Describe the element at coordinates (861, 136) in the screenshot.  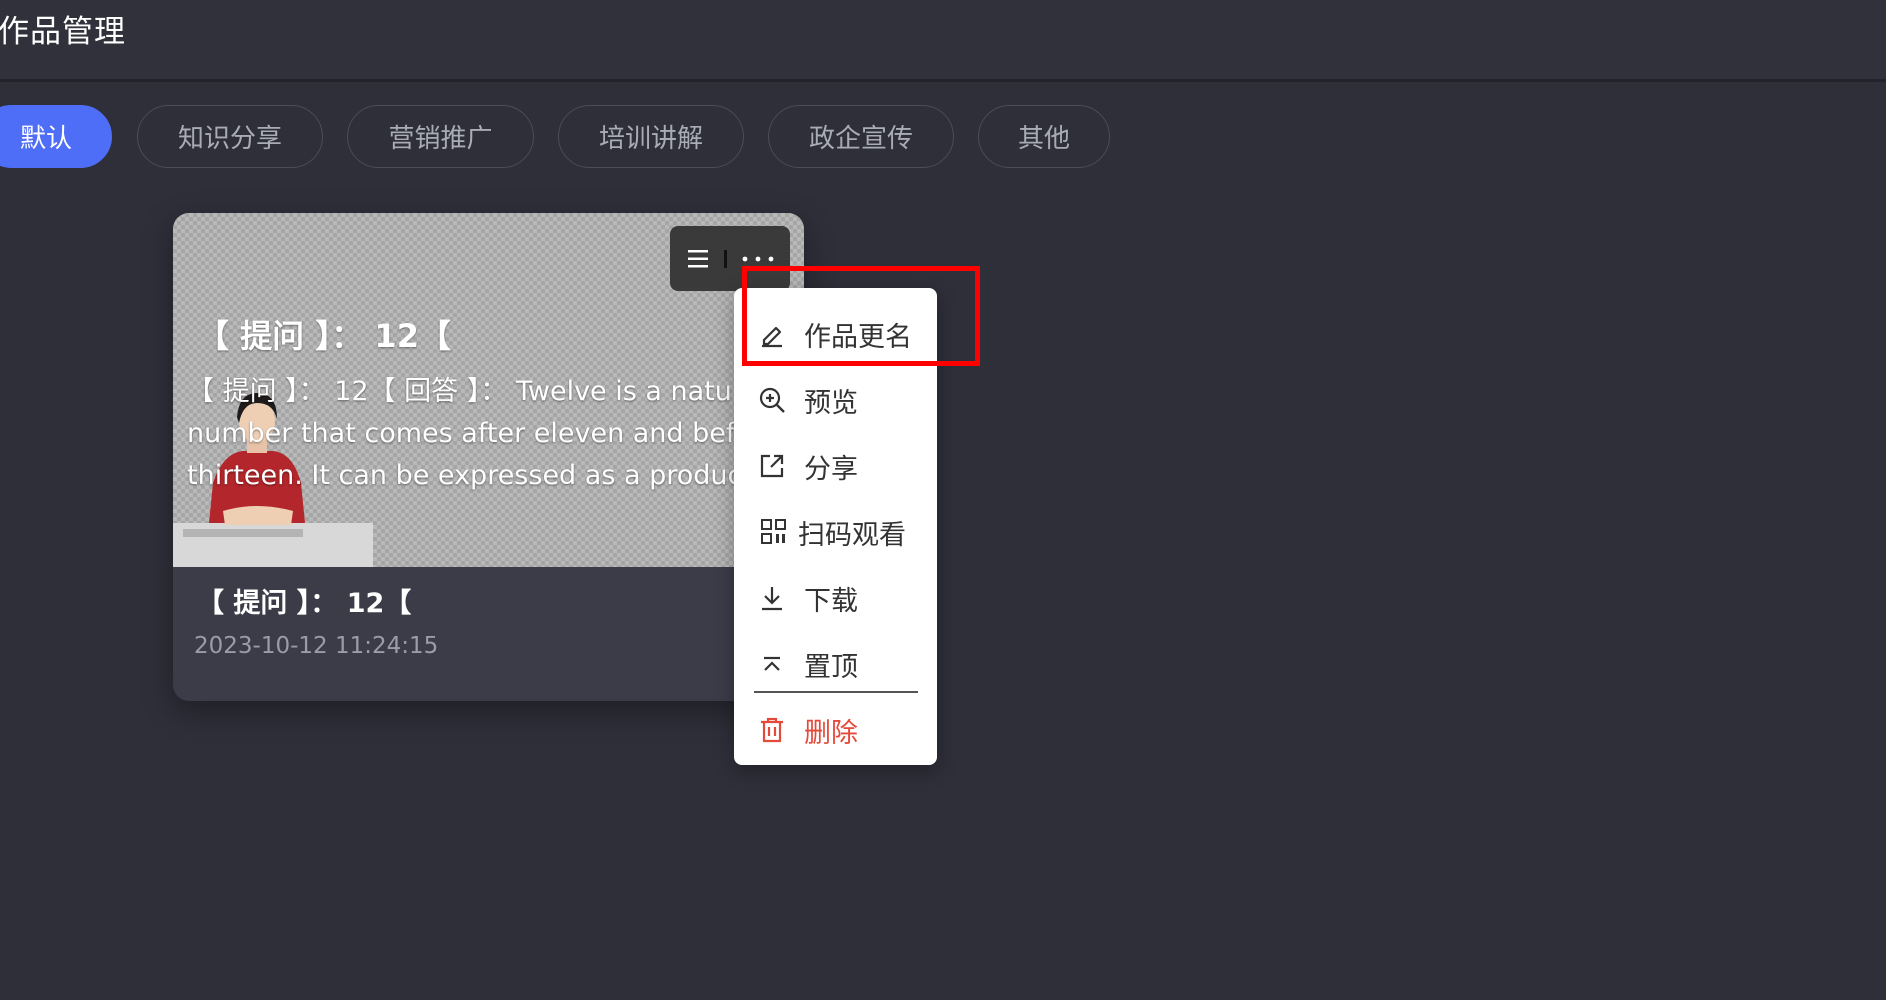
I see `tab-gov-enterprise: 政企宣传` at that location.